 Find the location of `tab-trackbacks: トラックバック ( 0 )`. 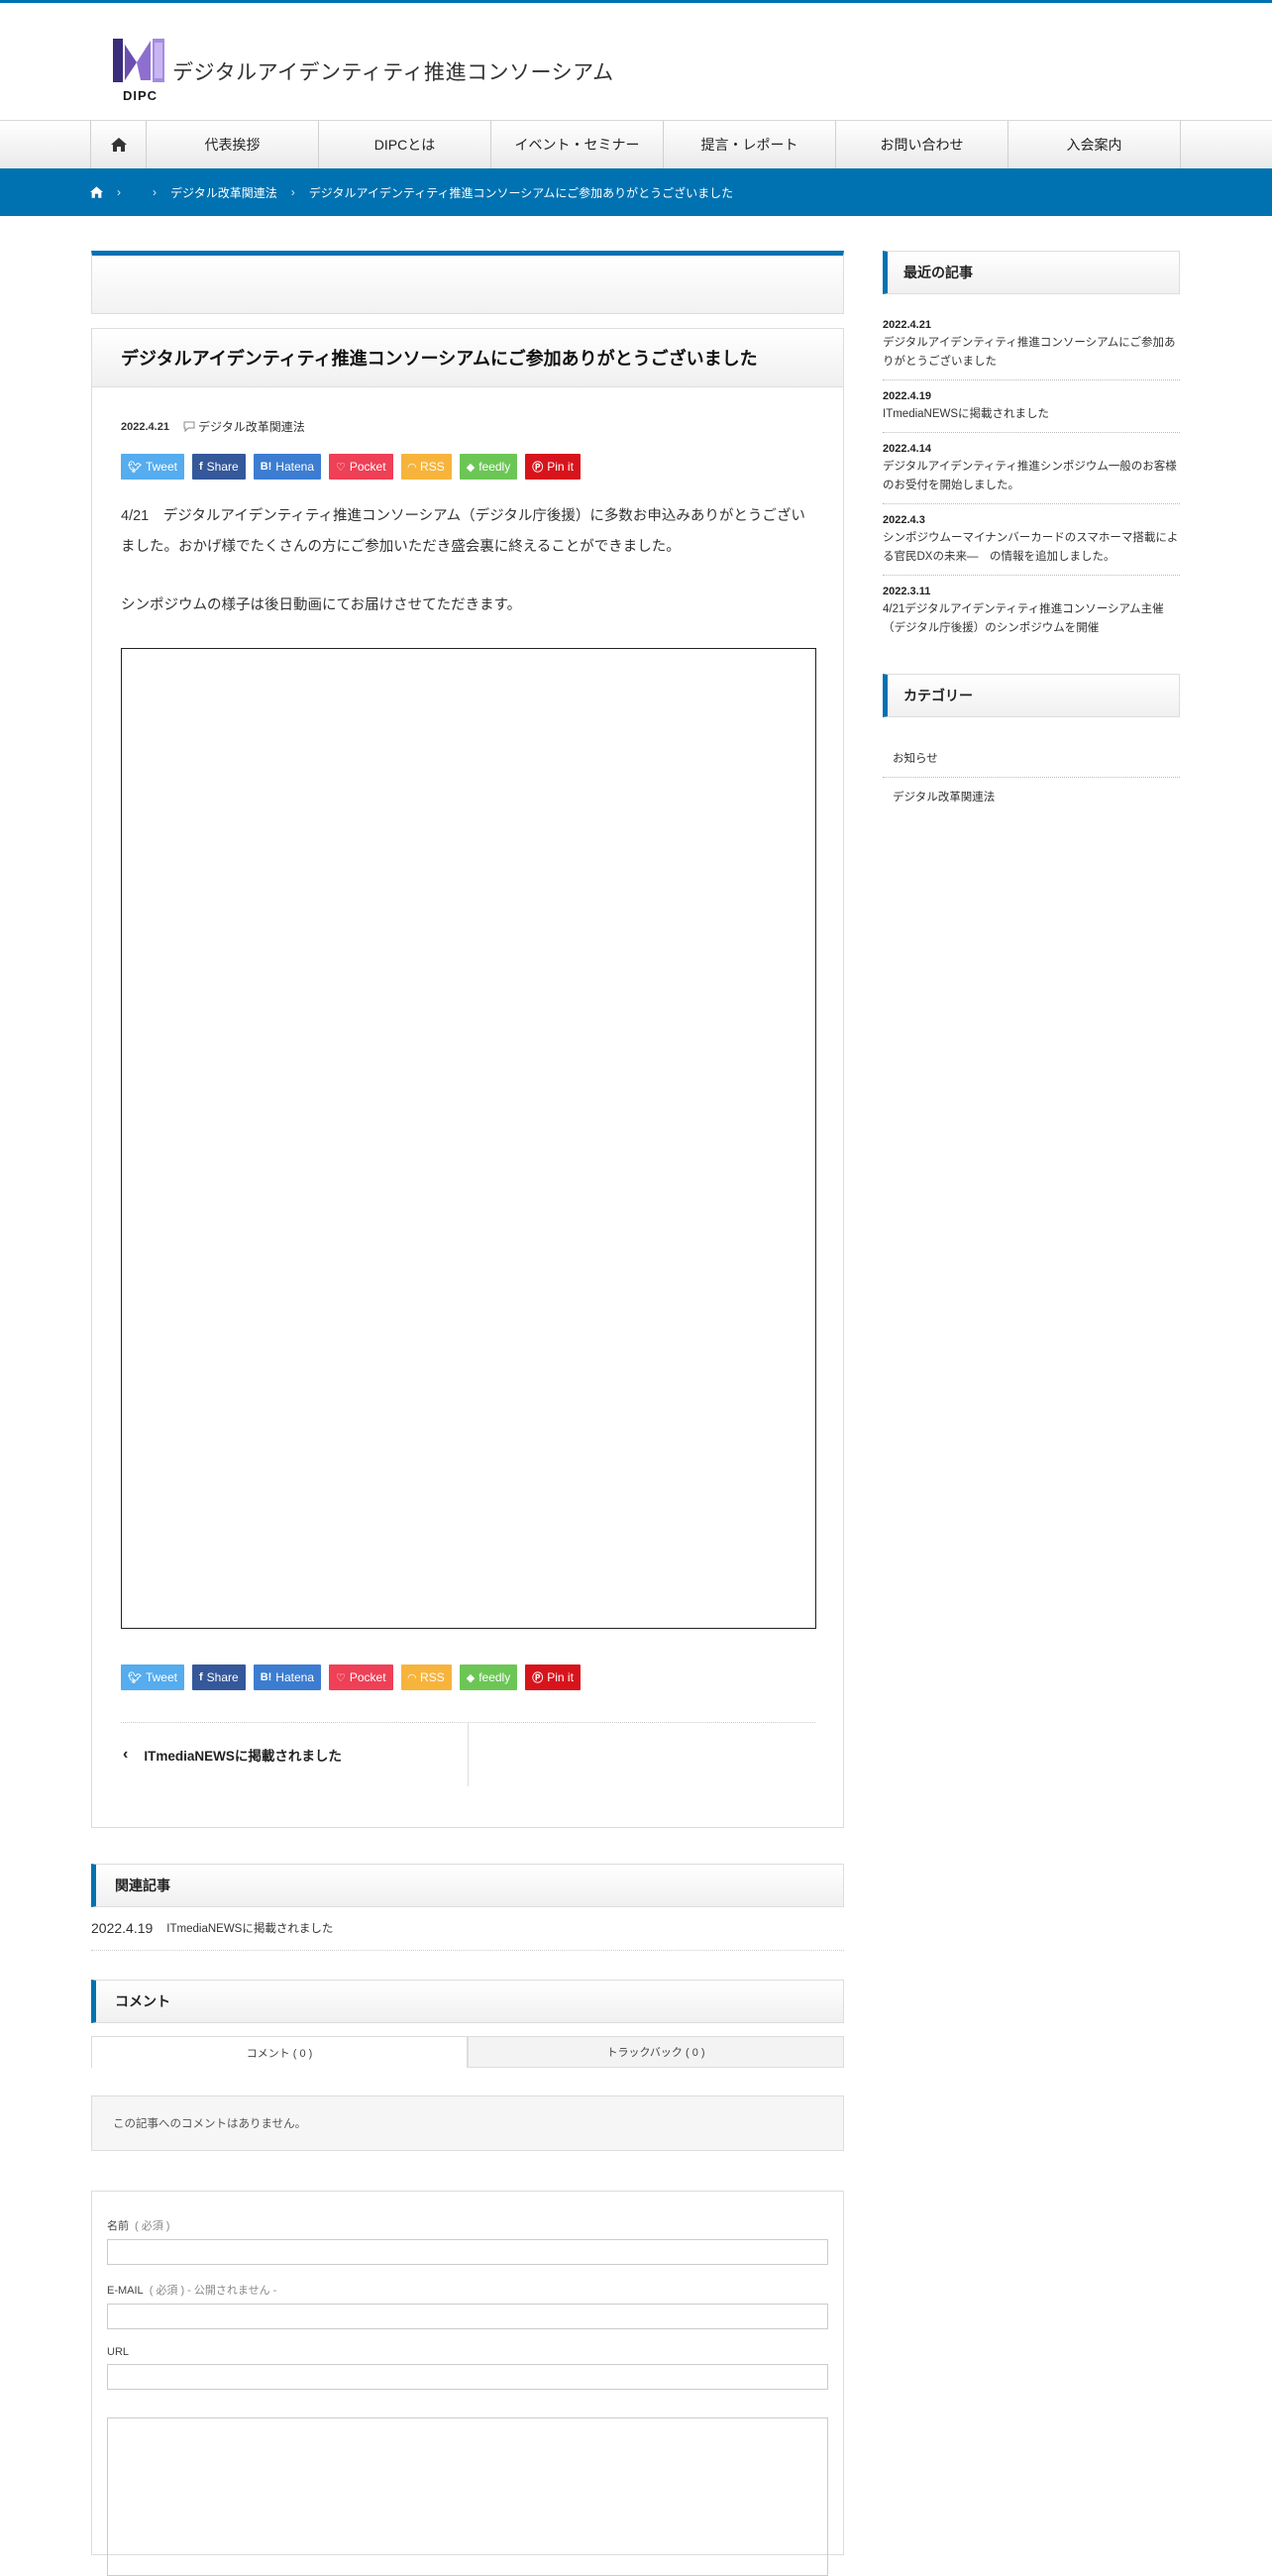

tab-trackbacks: トラックバック ( 0 ) is located at coordinates (656, 2052).